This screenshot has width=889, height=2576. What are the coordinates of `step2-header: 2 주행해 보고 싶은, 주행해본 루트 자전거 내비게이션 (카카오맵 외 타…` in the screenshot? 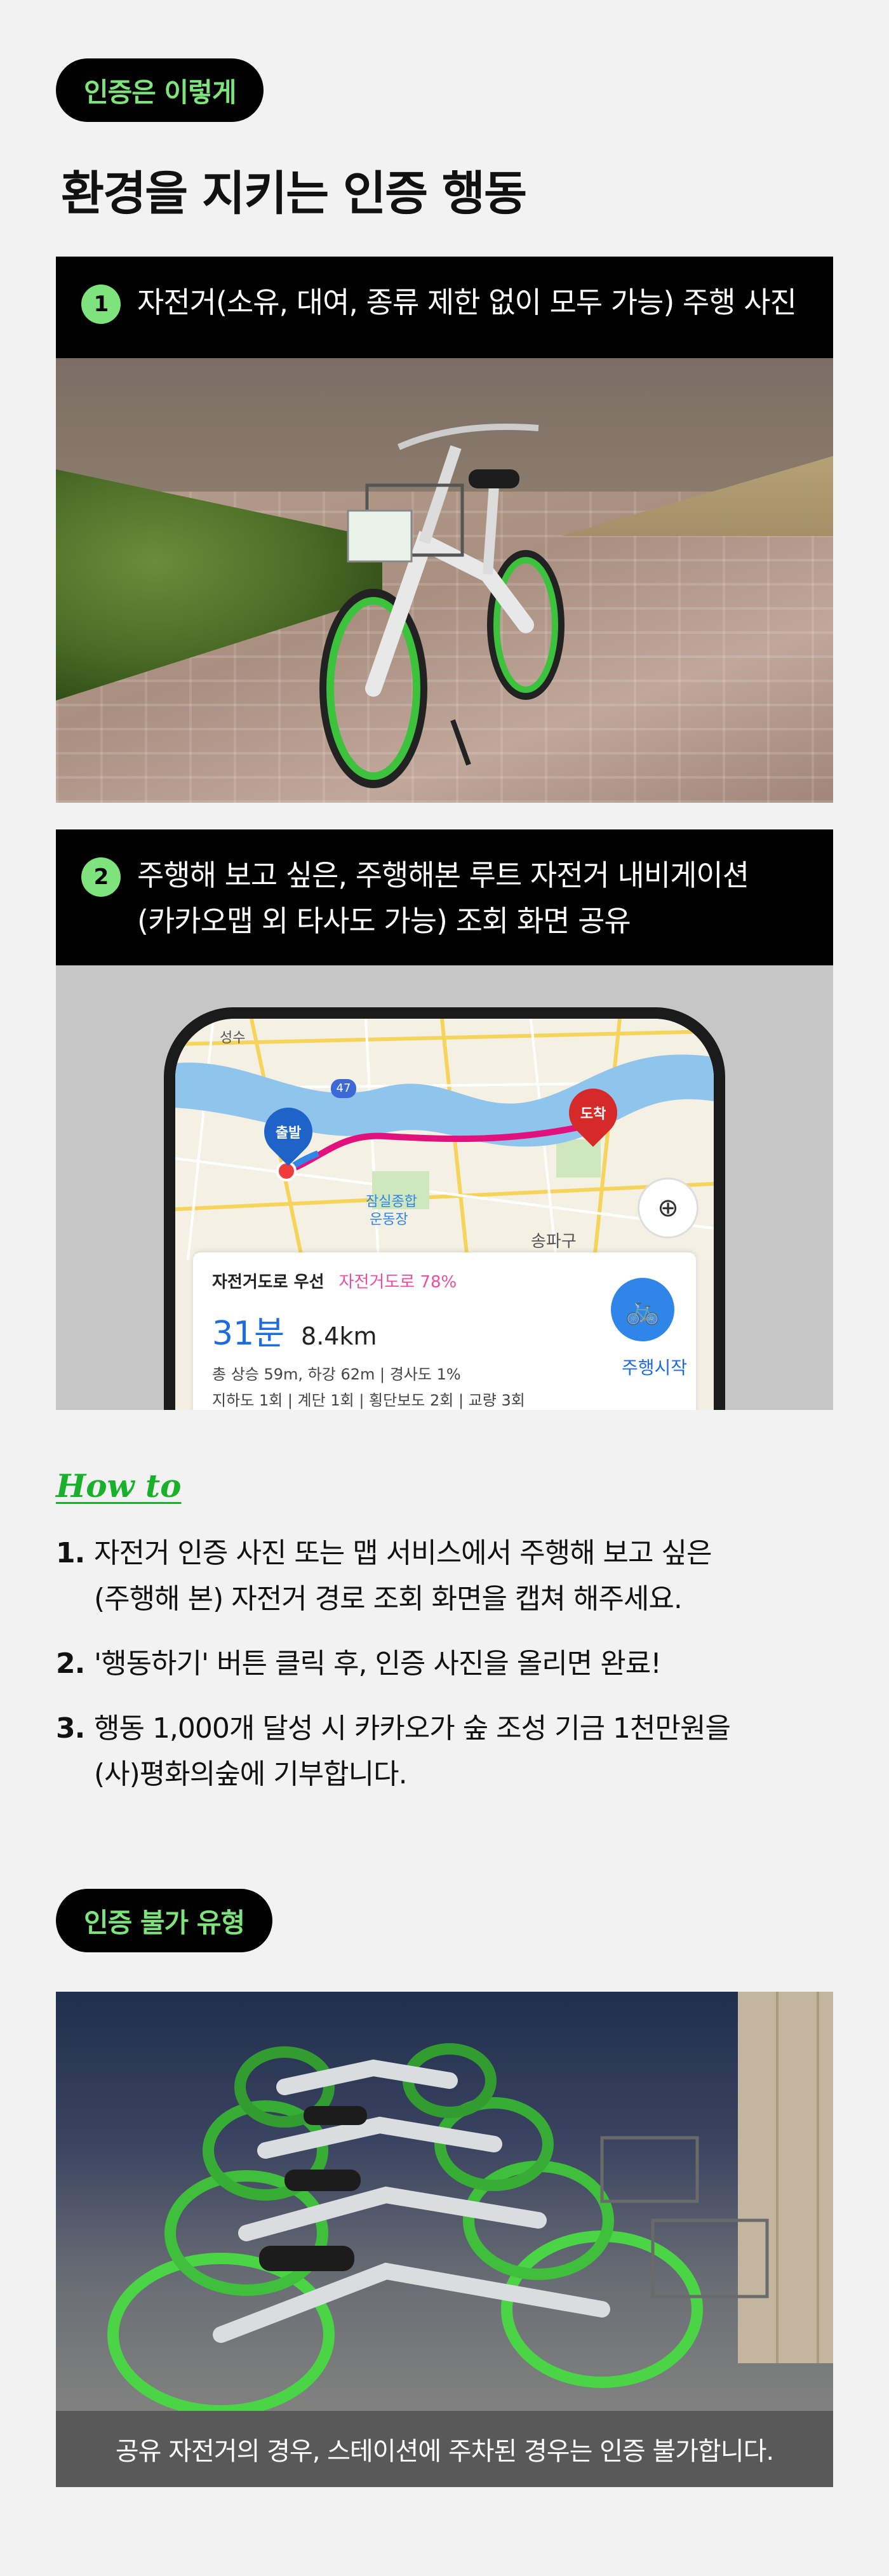 It's located at (444, 897).